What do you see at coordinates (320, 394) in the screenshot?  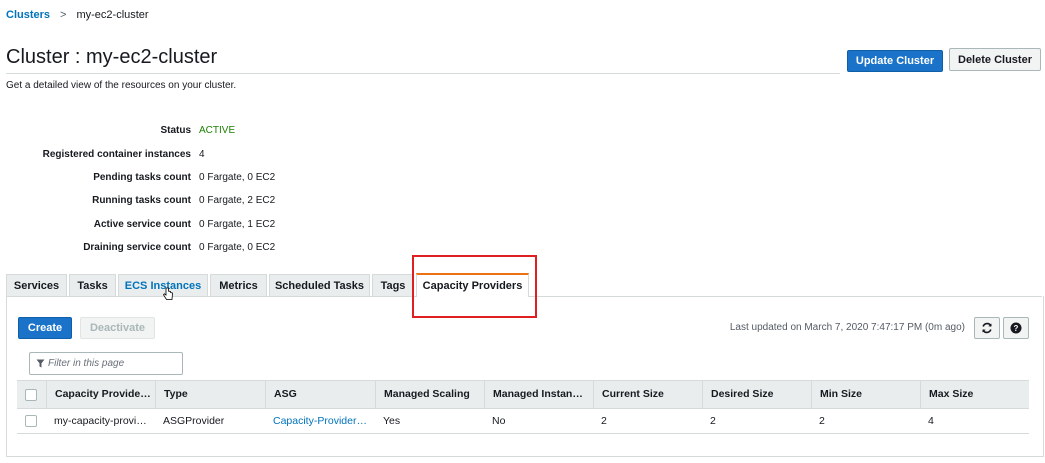 I see `column-header: ASG` at bounding box center [320, 394].